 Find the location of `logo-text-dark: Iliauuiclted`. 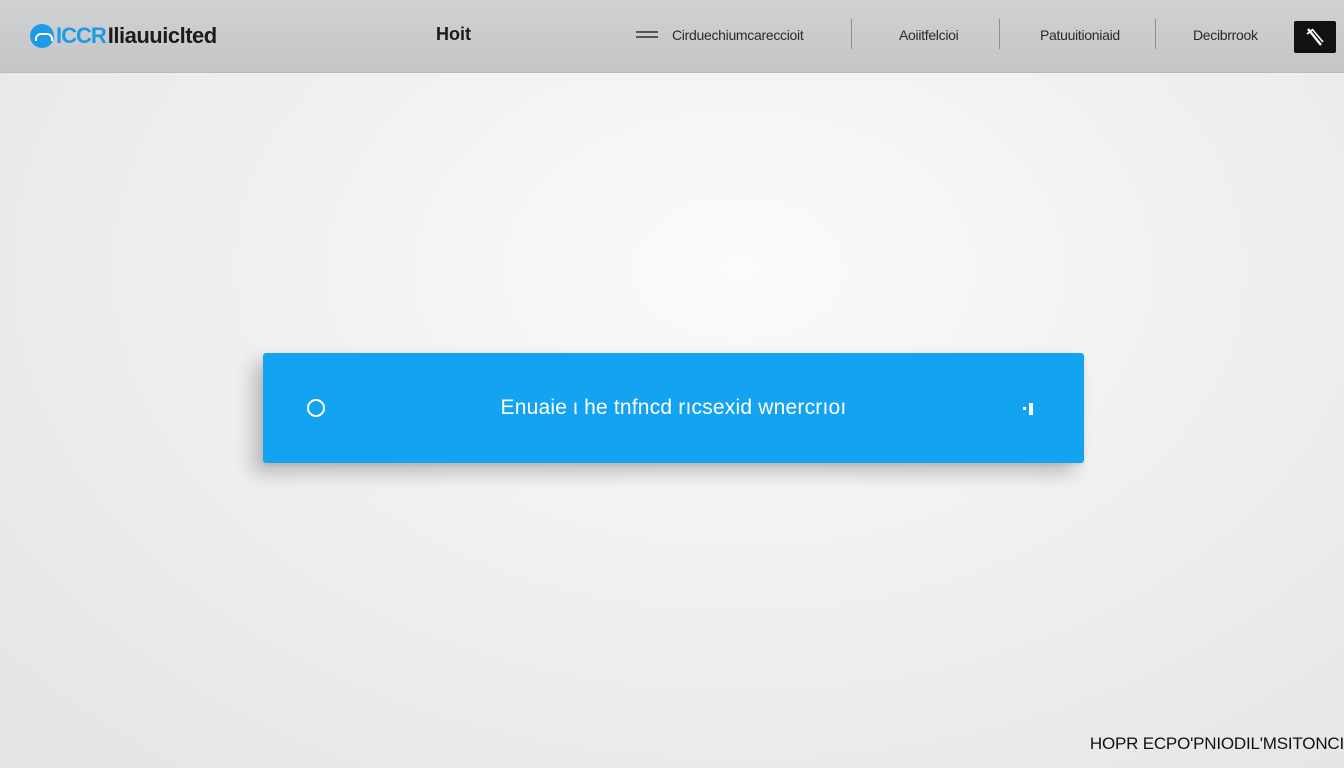

logo-text-dark: Iliauuiclted is located at coordinates (162, 35).